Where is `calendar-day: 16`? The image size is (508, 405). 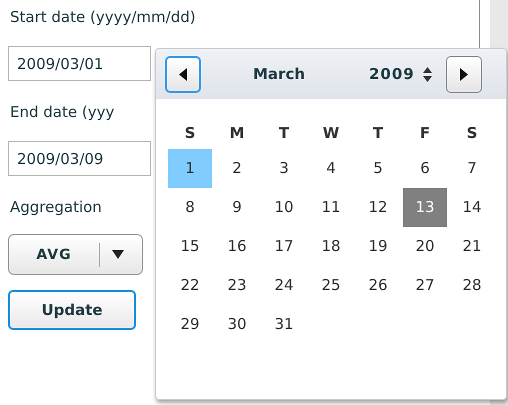 calendar-day: 16 is located at coordinates (237, 246).